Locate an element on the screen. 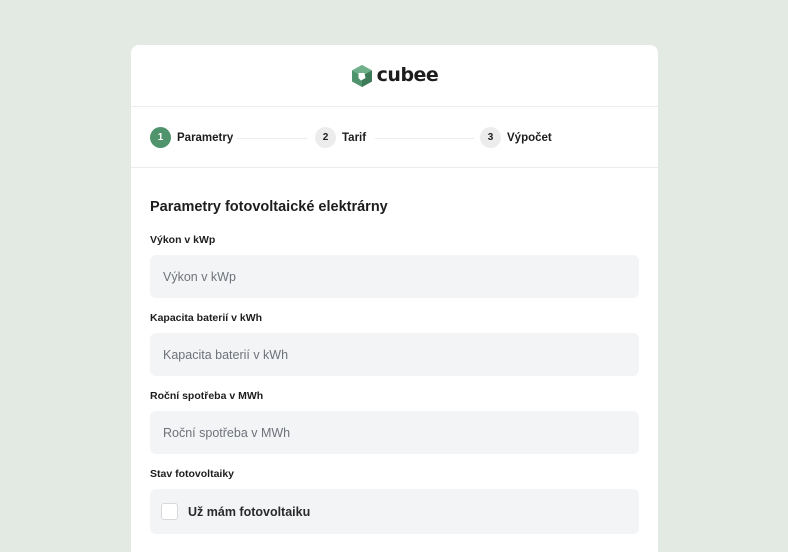 This screenshot has width=788, height=552. step-parametry: 1 Parametry is located at coordinates (191, 137).